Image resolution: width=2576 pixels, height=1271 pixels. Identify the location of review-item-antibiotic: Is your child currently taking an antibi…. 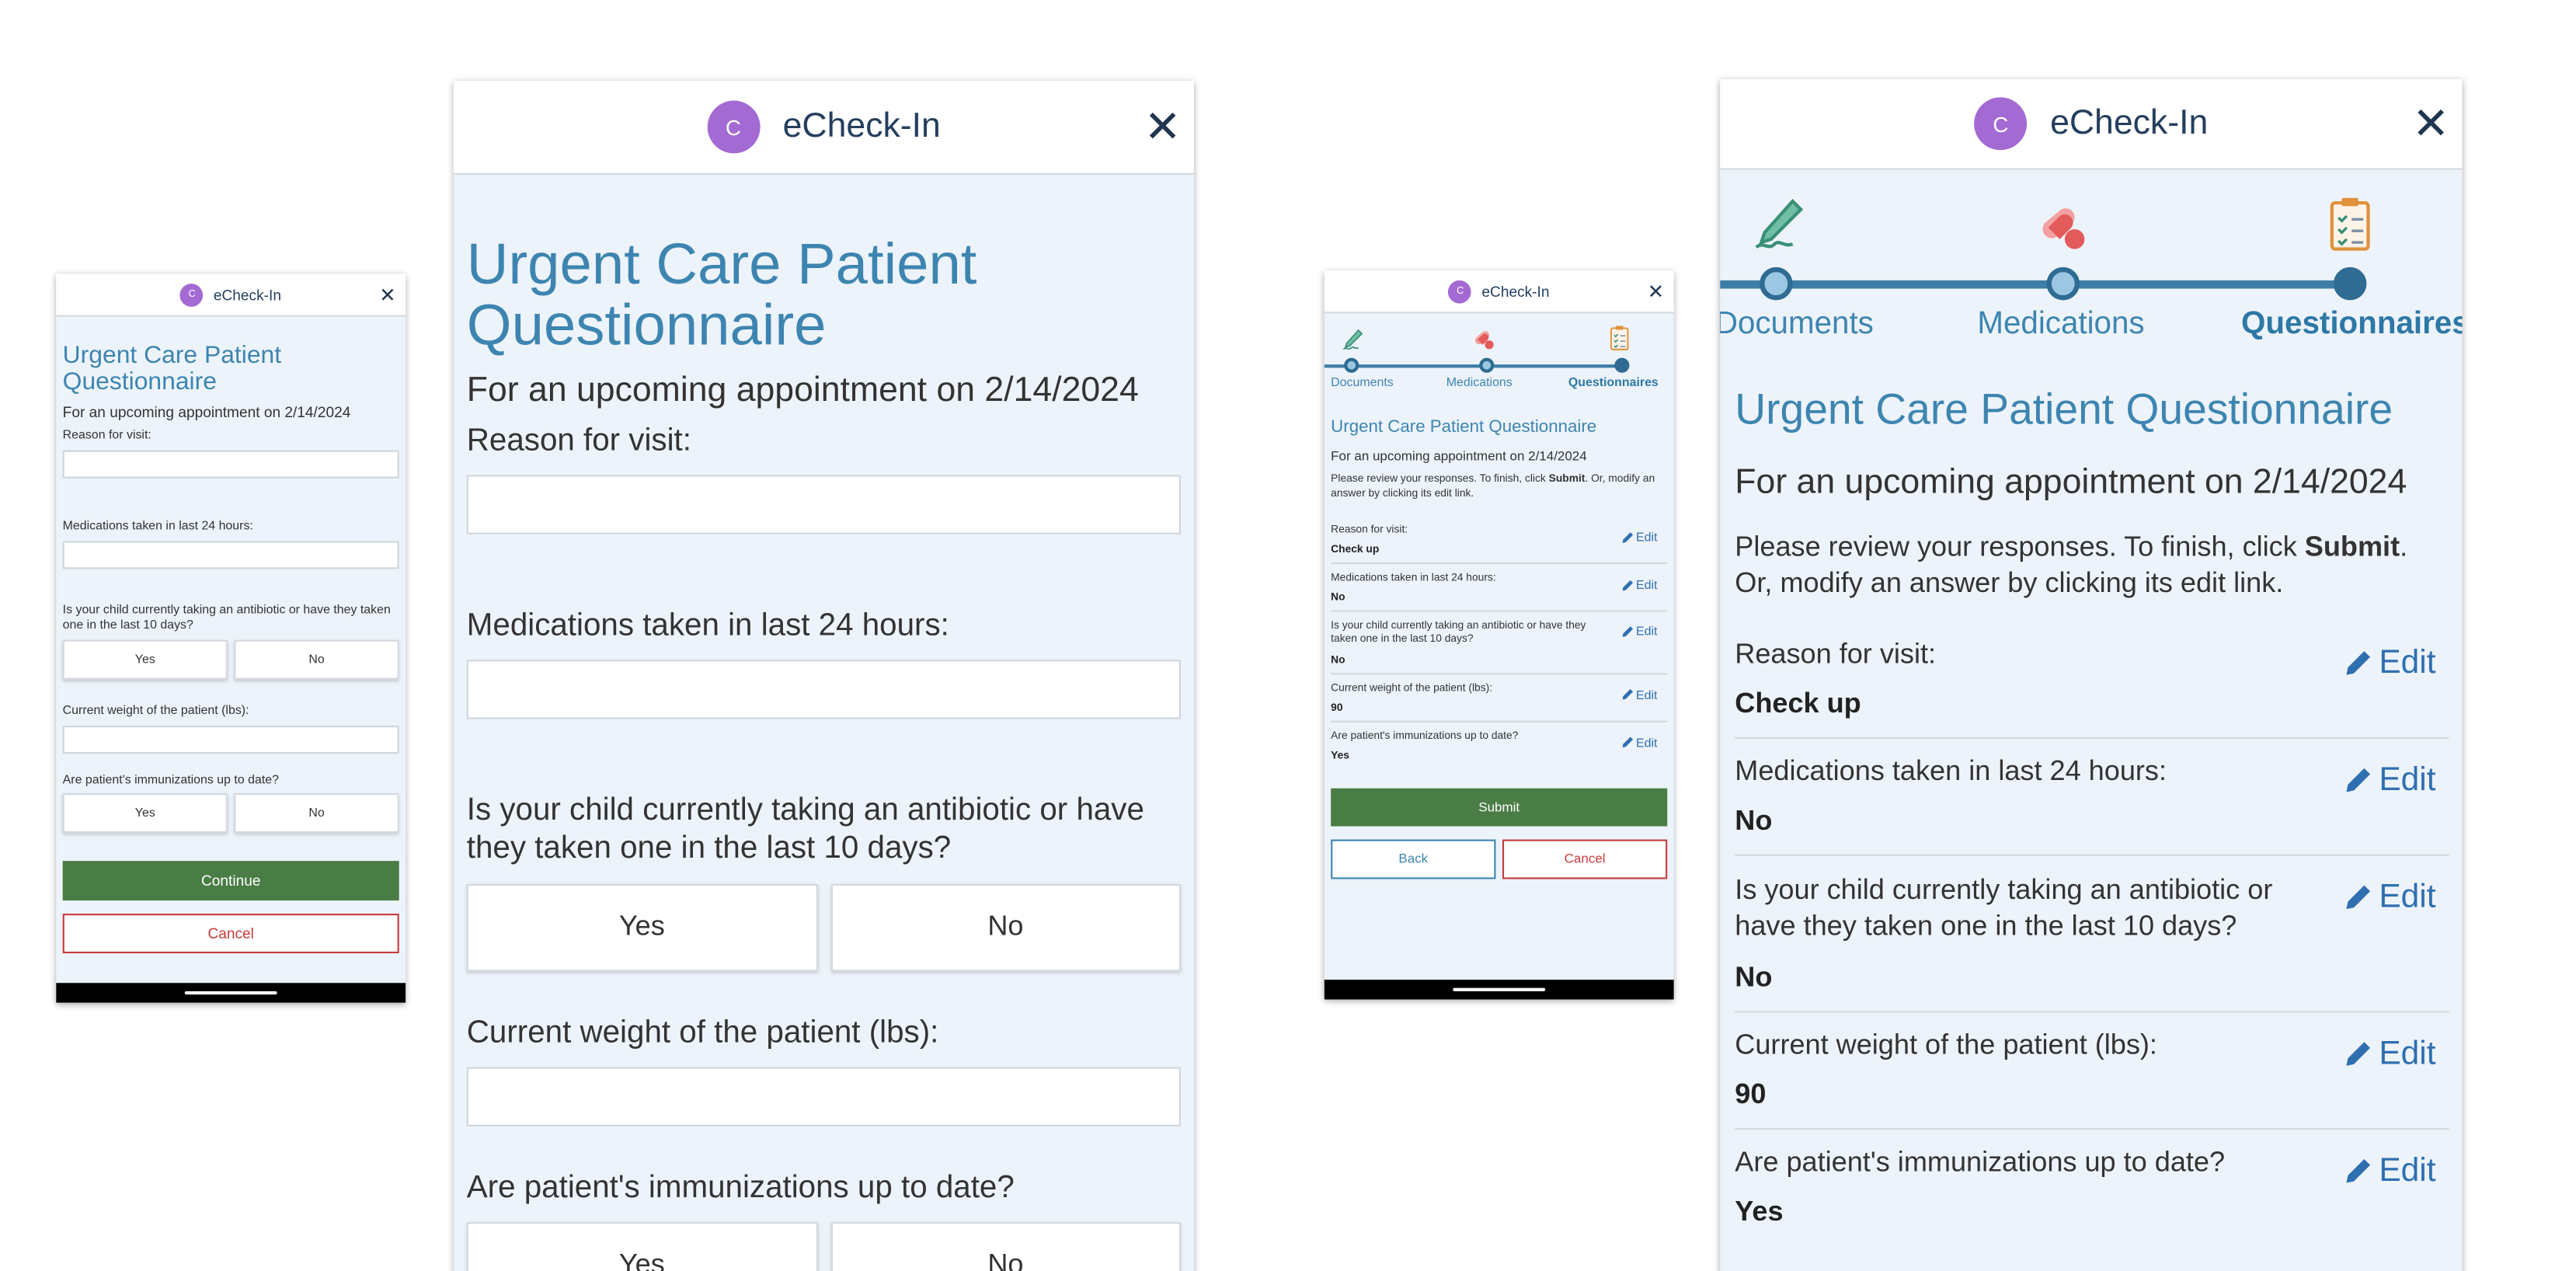
(1499, 643).